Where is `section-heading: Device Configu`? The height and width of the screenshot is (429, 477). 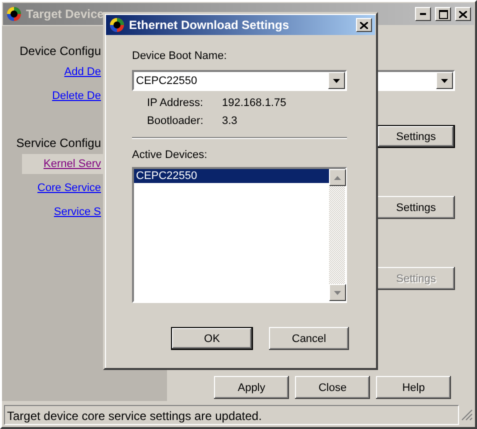 section-heading: Device Configu is located at coordinates (60, 51).